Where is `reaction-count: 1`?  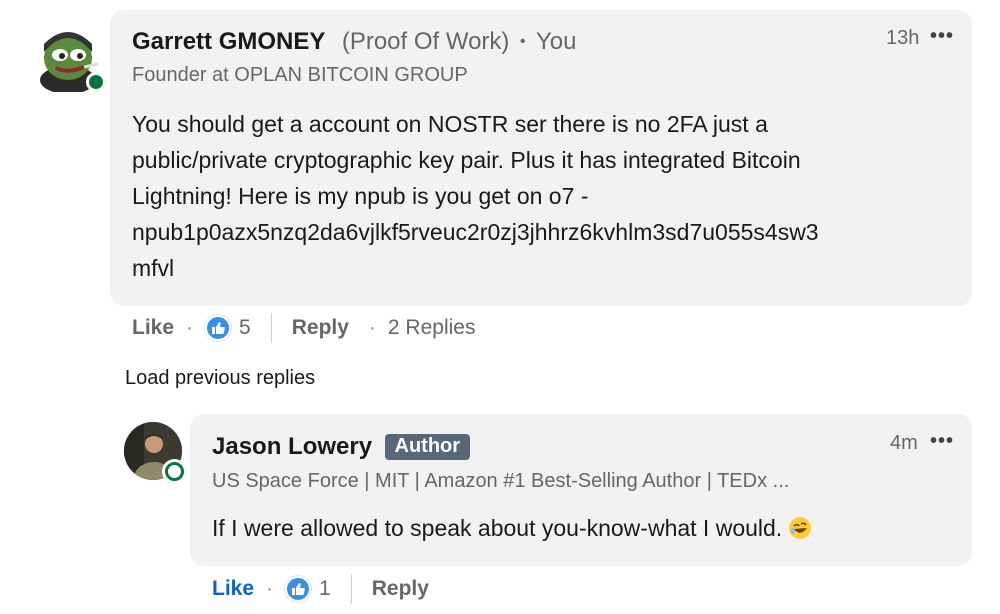 reaction-count: 1 is located at coordinates (325, 589).